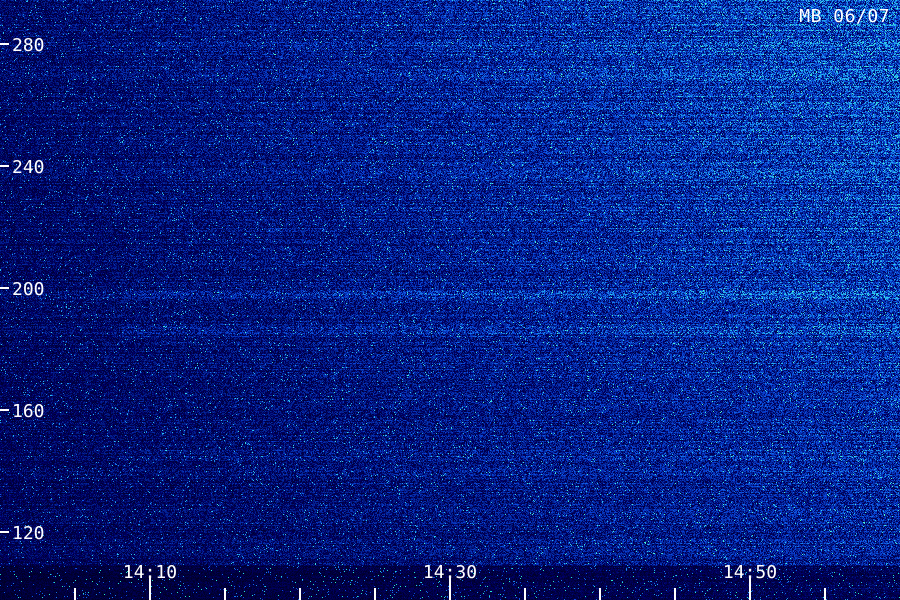  What do you see at coordinates (28, 167) in the screenshot?
I see `y-tick-label: 240` at bounding box center [28, 167].